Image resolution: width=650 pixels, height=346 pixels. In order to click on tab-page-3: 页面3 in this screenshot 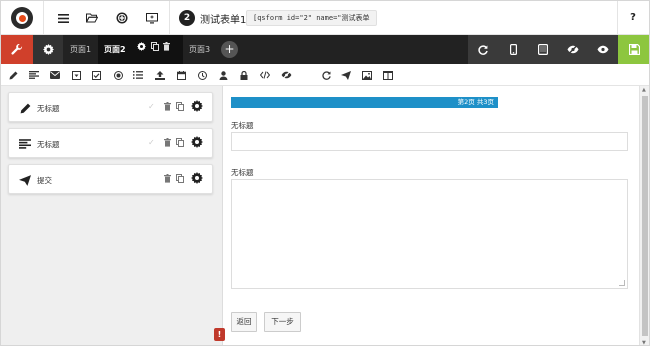, I will do `click(199, 49)`.